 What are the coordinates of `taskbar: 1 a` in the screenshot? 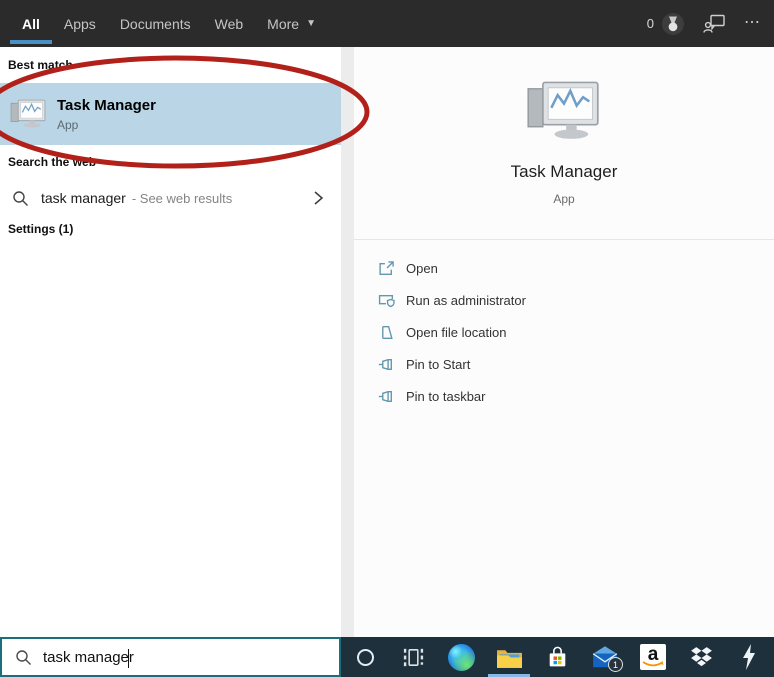 It's located at (557, 657).